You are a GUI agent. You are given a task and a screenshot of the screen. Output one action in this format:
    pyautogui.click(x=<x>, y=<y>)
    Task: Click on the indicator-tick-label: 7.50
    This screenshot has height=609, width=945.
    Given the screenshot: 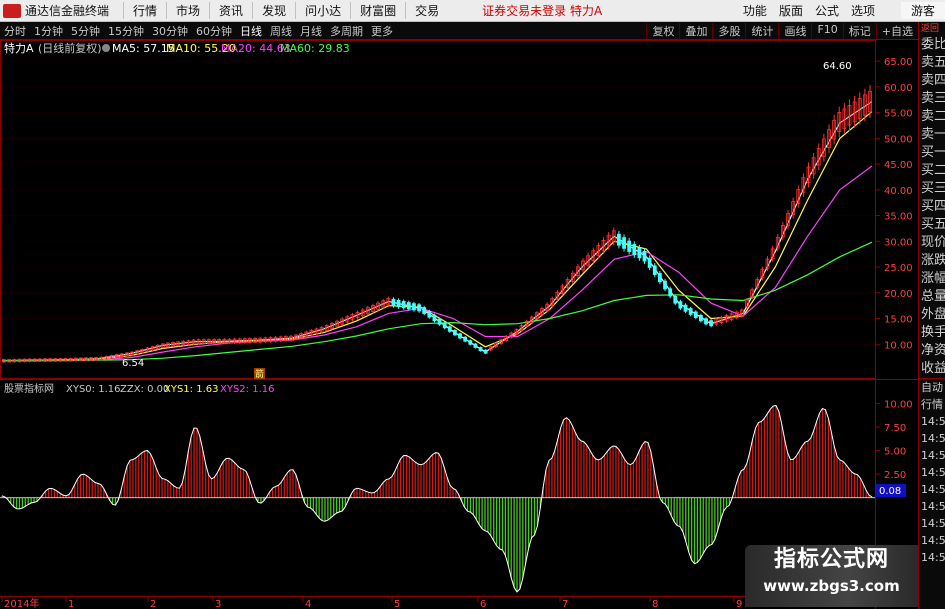 What is the action you would take?
    pyautogui.click(x=895, y=428)
    